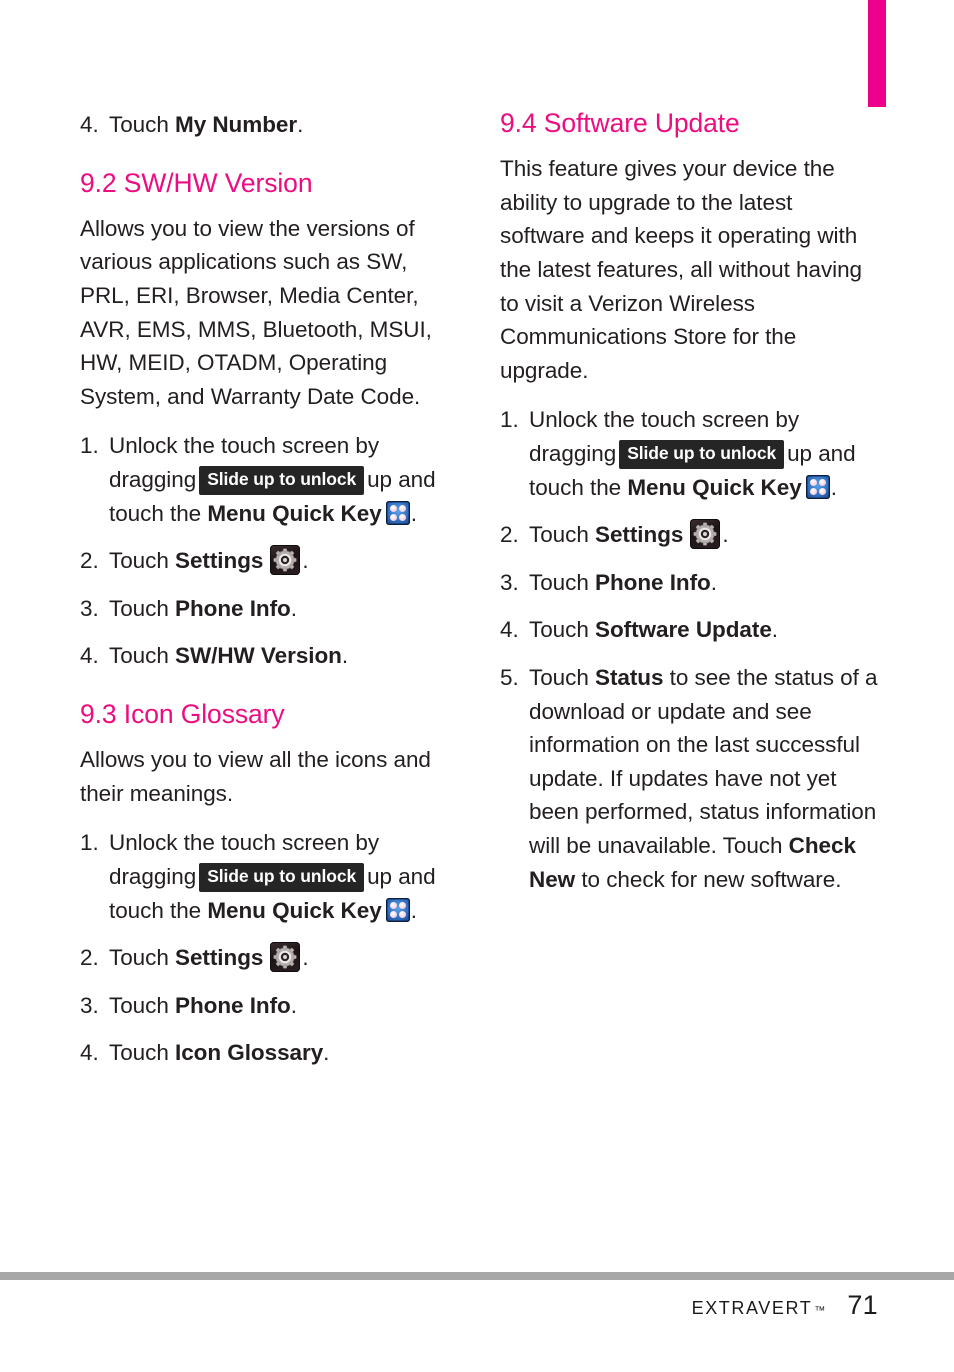 Image resolution: width=954 pixels, height=1372 pixels. What do you see at coordinates (196, 182) in the screenshot?
I see `section-heading-92: 9.2 SW/HW Version` at bounding box center [196, 182].